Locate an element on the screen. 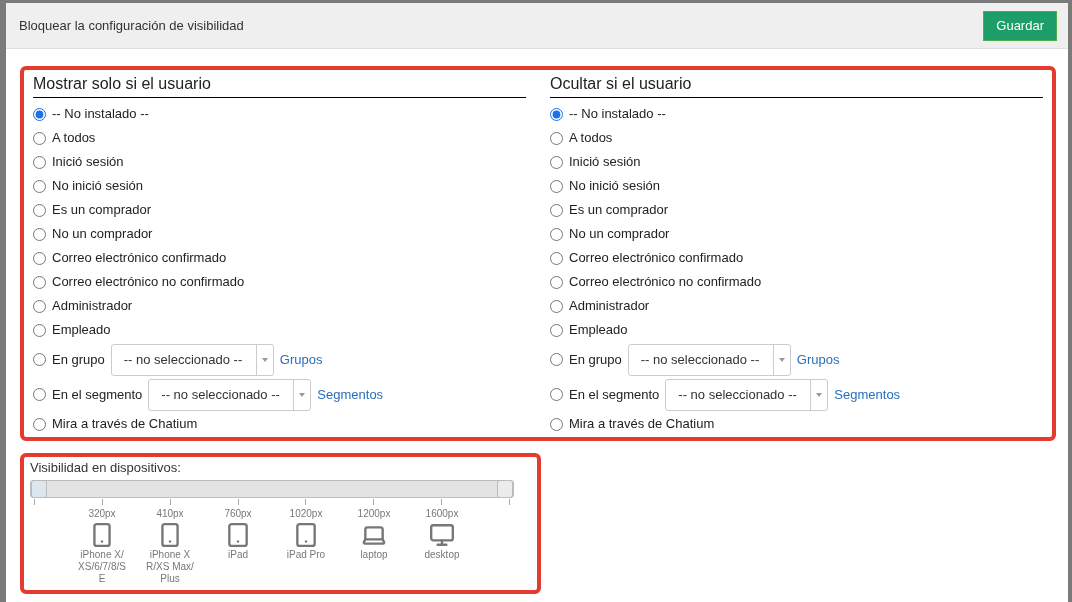 The height and width of the screenshot is (602, 1072). breakpoint-width: 410px is located at coordinates (170, 513).